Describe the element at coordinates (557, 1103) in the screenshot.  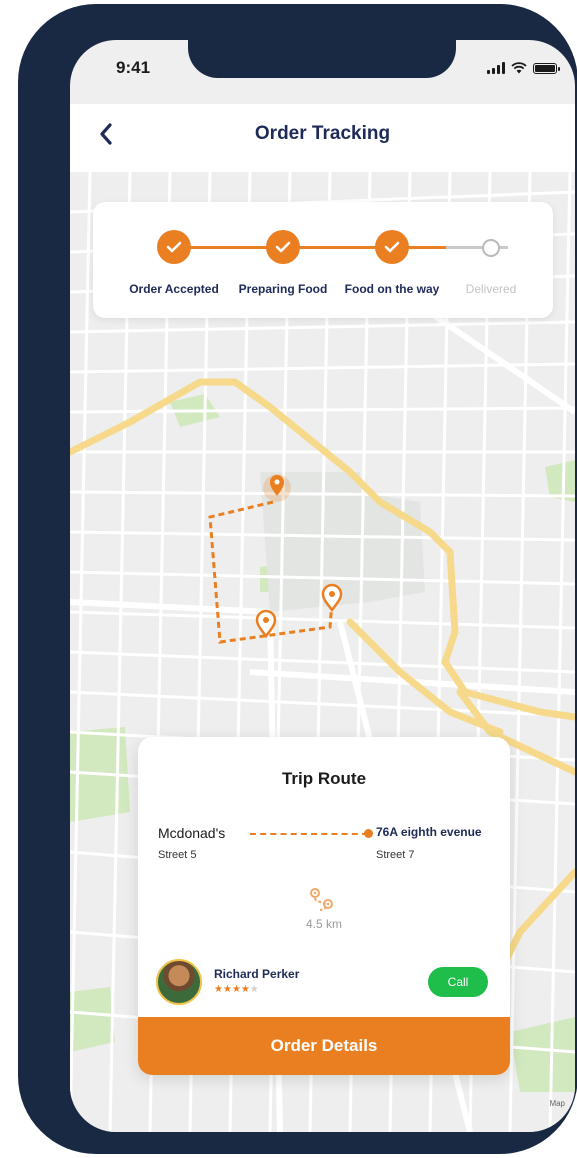
I see `map-credit: Map` at that location.